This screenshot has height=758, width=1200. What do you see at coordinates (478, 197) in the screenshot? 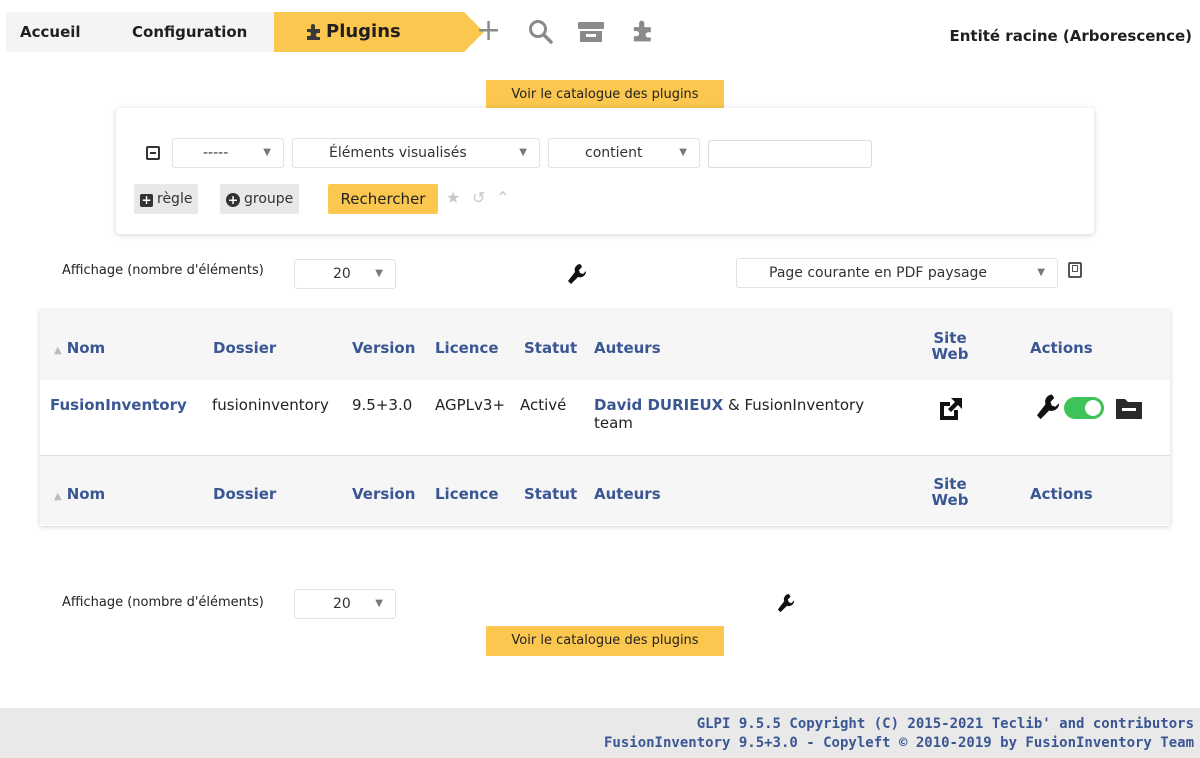
I see `reset-icon: ↺` at bounding box center [478, 197].